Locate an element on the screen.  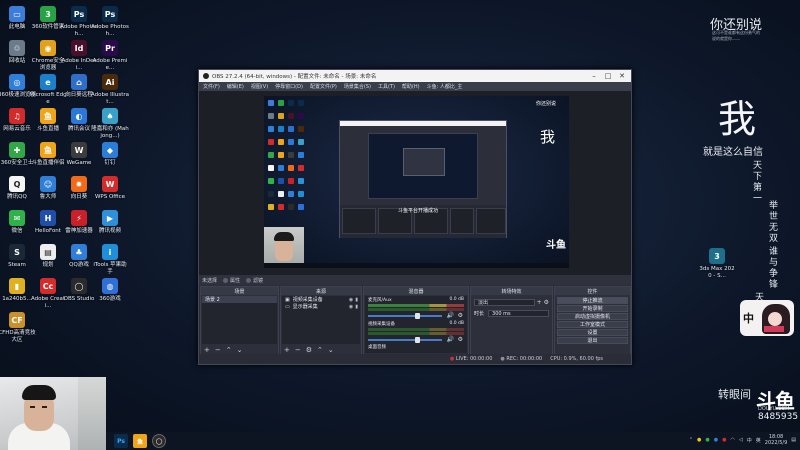
start-recording-button: 开始录制 is located at coordinates (592, 308).